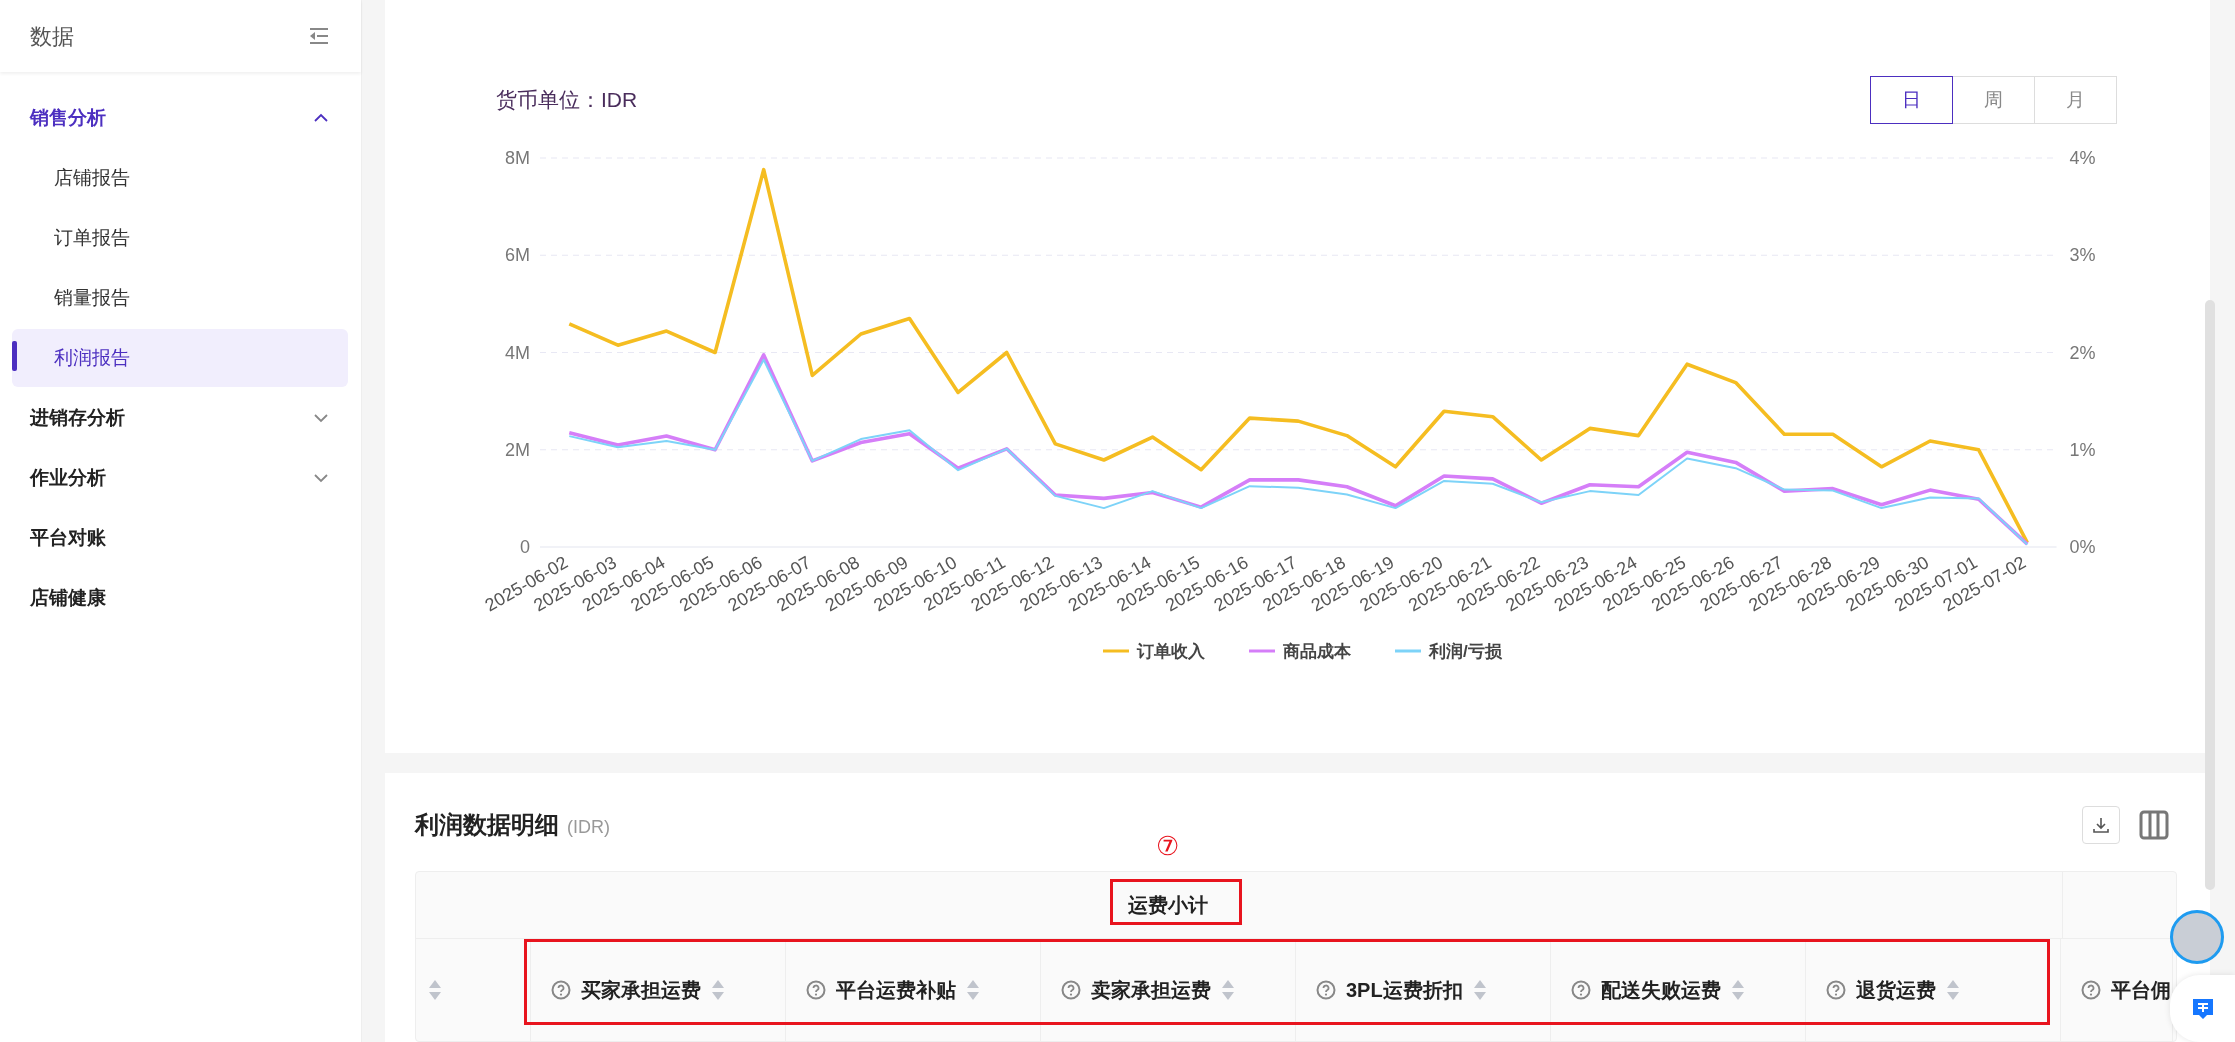 The height and width of the screenshot is (1042, 2235). What do you see at coordinates (180, 178) in the screenshot?
I see `menu-item: 店铺报告` at bounding box center [180, 178].